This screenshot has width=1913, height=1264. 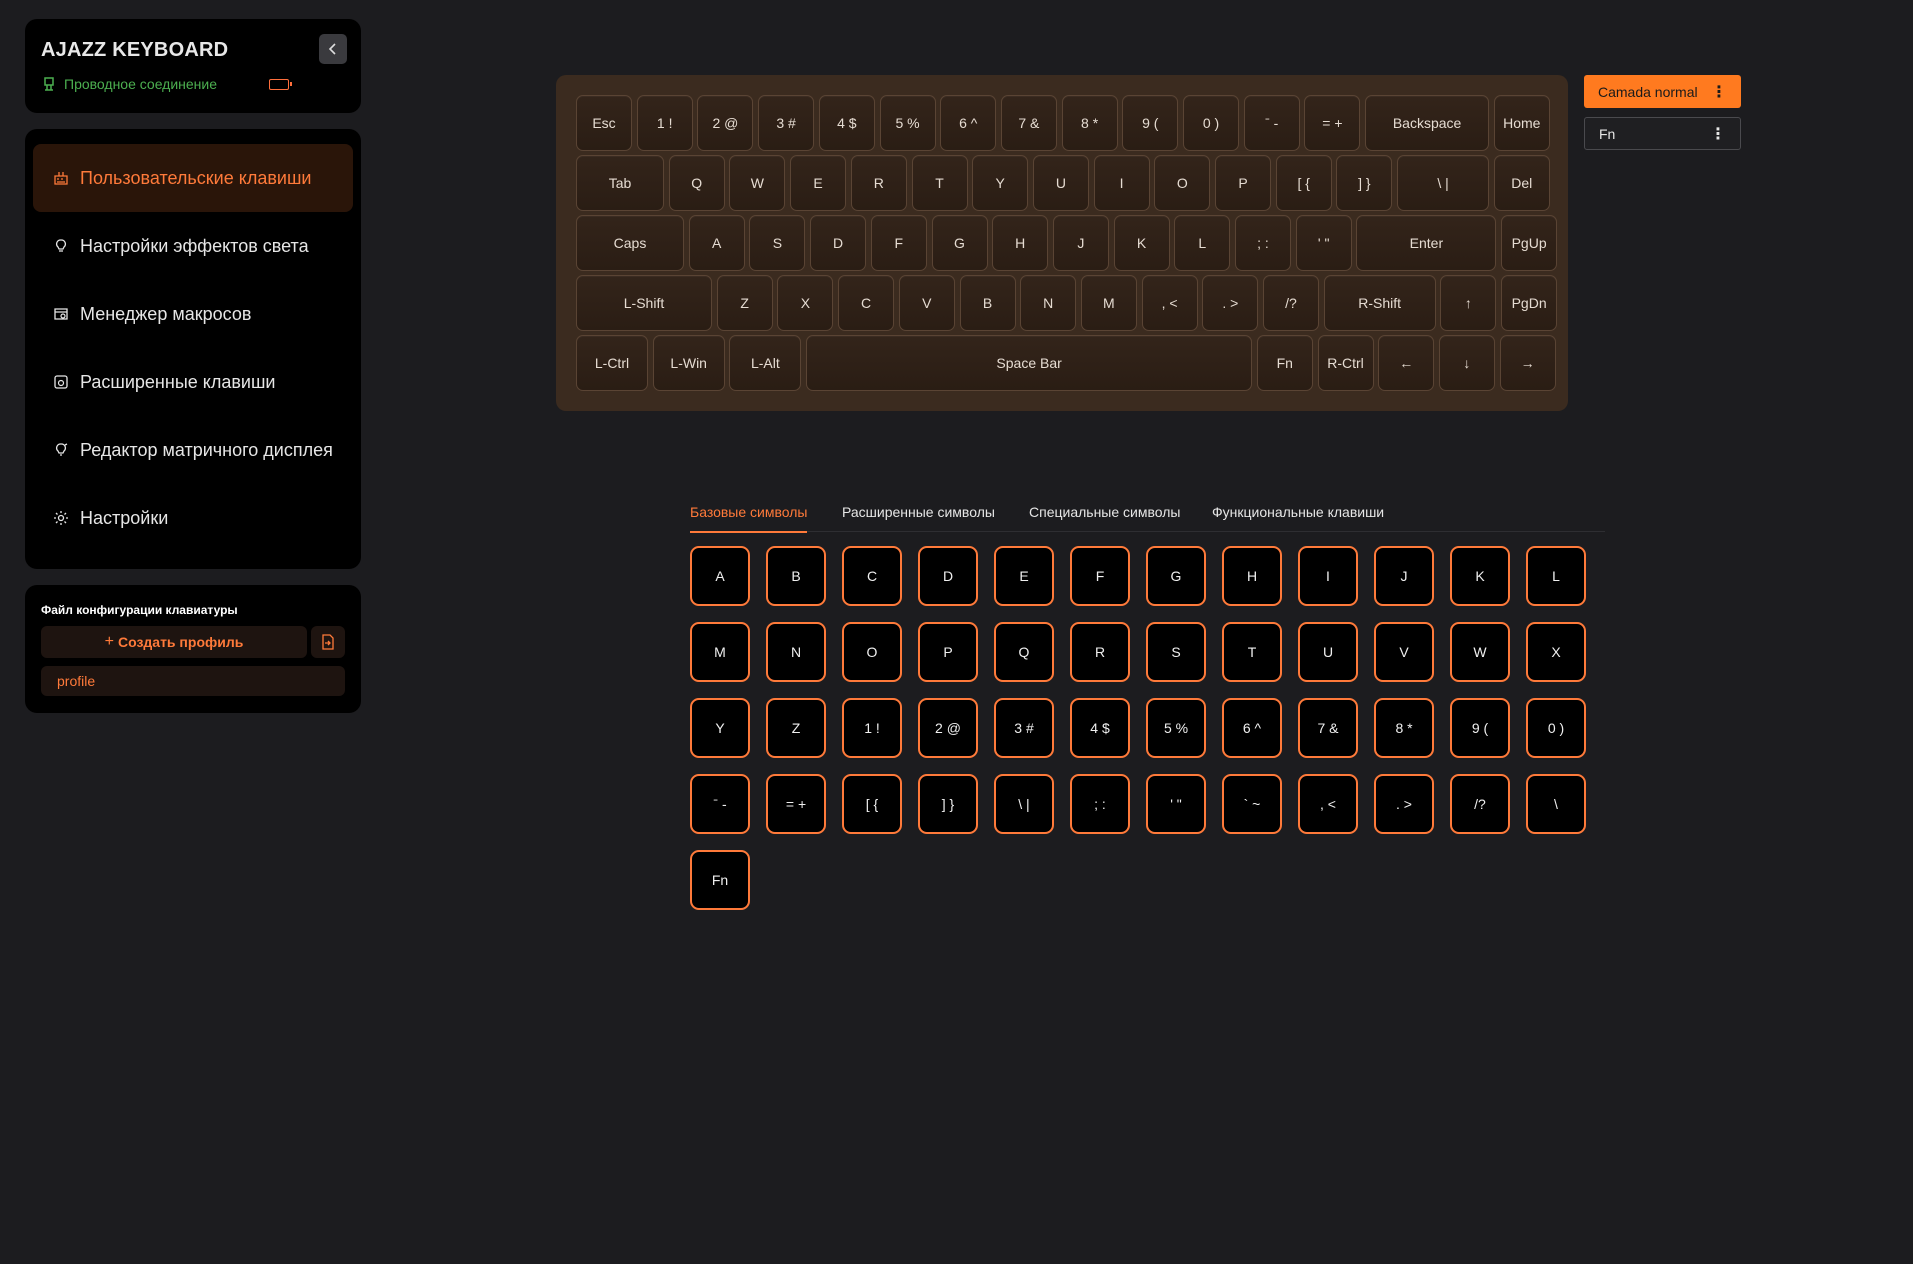 I want to click on key: ; :, so click(x=1263, y=243).